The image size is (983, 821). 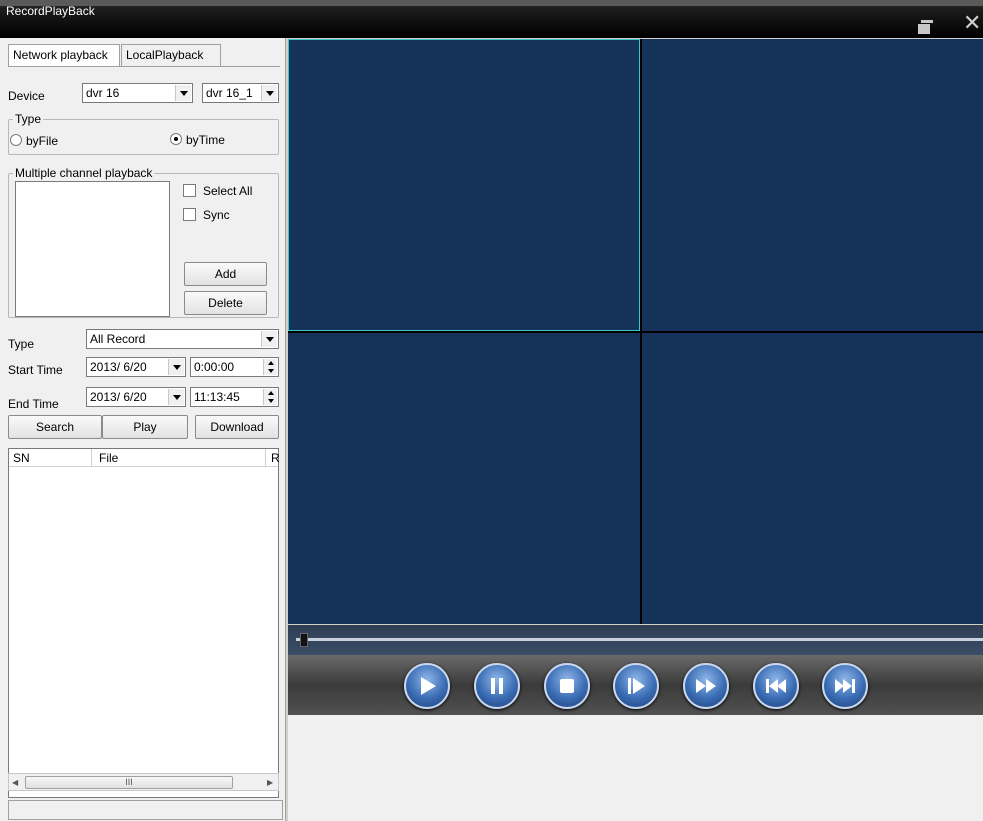 I want to click on column-header-file: File, so click(x=108, y=458).